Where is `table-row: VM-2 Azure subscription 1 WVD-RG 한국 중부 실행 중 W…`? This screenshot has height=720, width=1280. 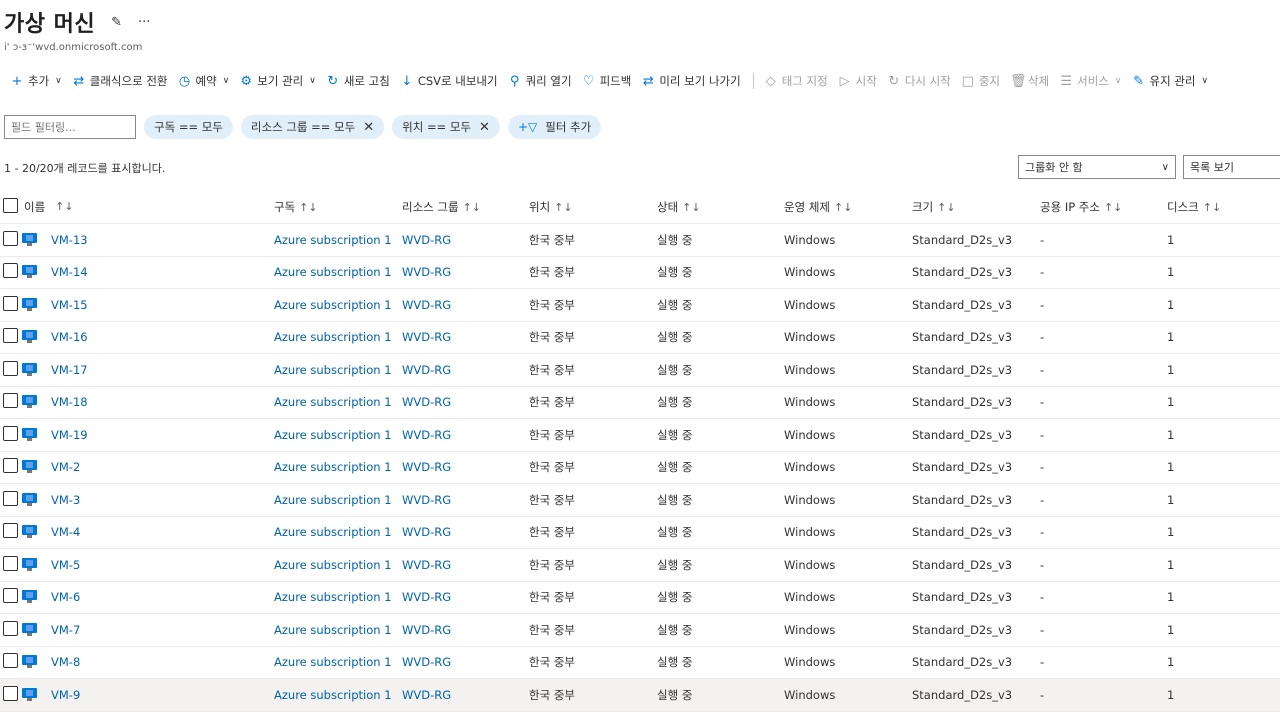 table-row: VM-2 Azure subscription 1 WVD-RG 한국 중부 실행 중 W… is located at coordinates (640, 468).